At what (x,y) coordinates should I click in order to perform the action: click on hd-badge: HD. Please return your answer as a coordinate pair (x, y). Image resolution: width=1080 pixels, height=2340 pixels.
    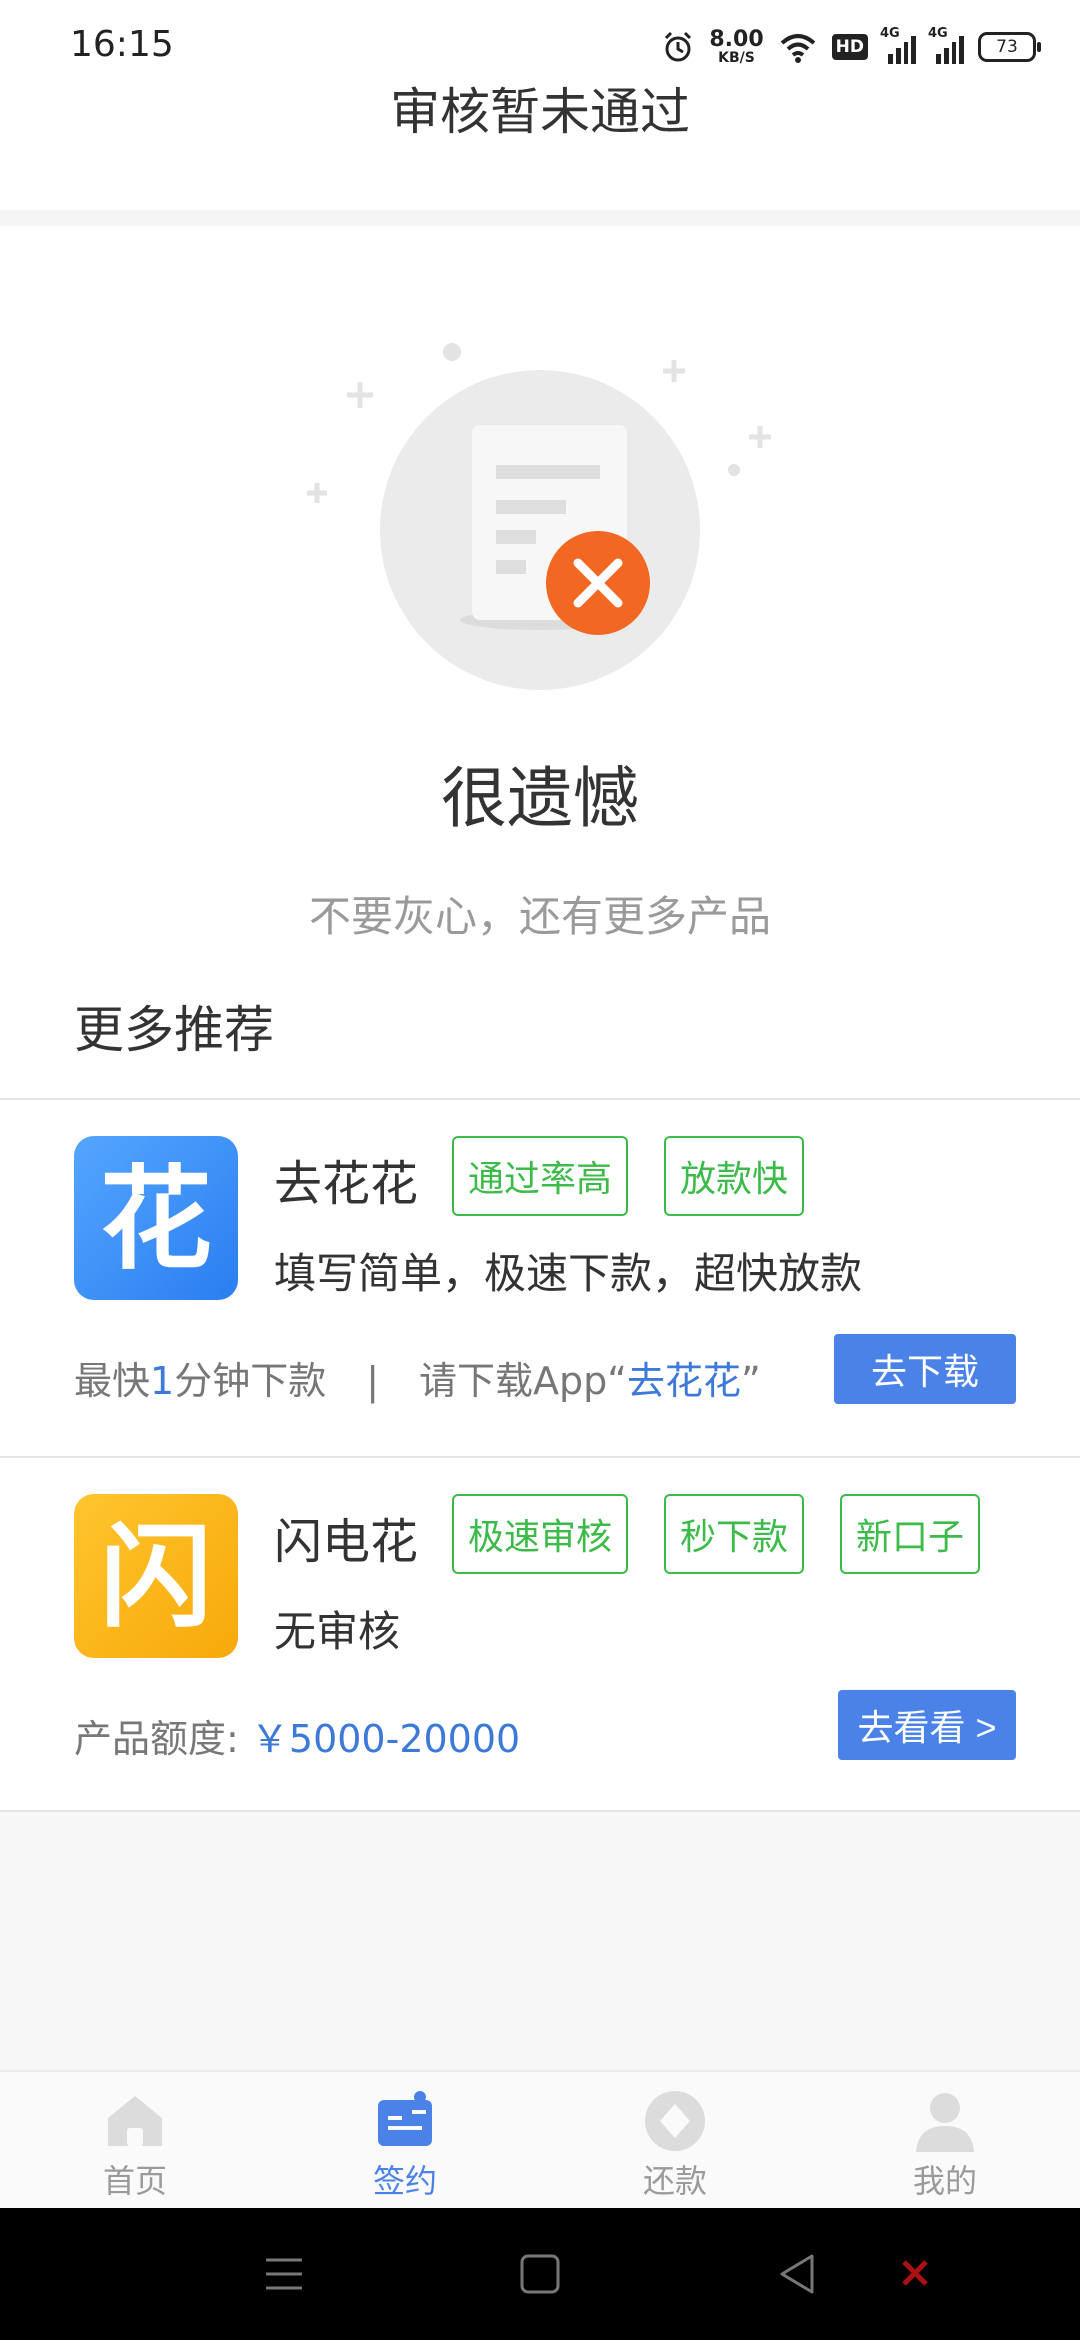
    Looking at the image, I should click on (849, 47).